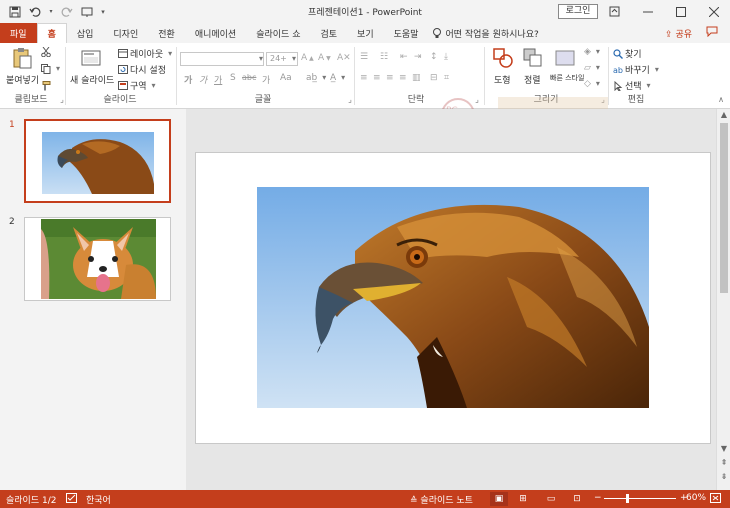  What do you see at coordinates (713, 11) in the screenshot?
I see `close-icon` at bounding box center [713, 11].